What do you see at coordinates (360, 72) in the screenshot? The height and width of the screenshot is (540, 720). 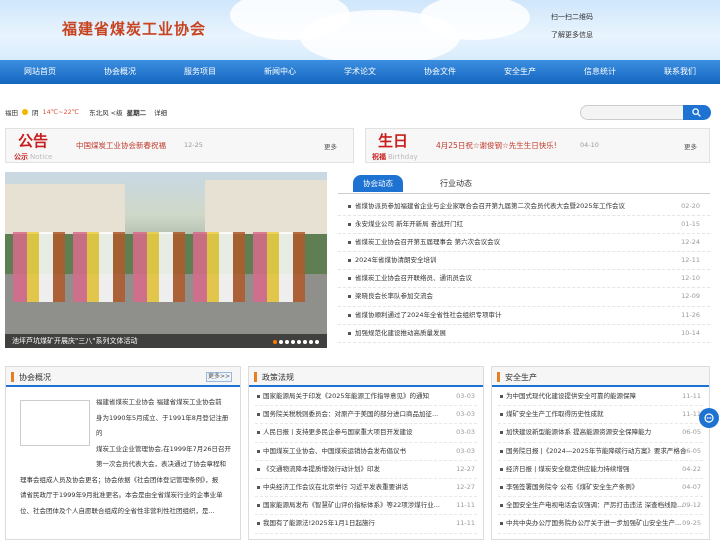 I see `nav-papers: 学术论文` at bounding box center [360, 72].